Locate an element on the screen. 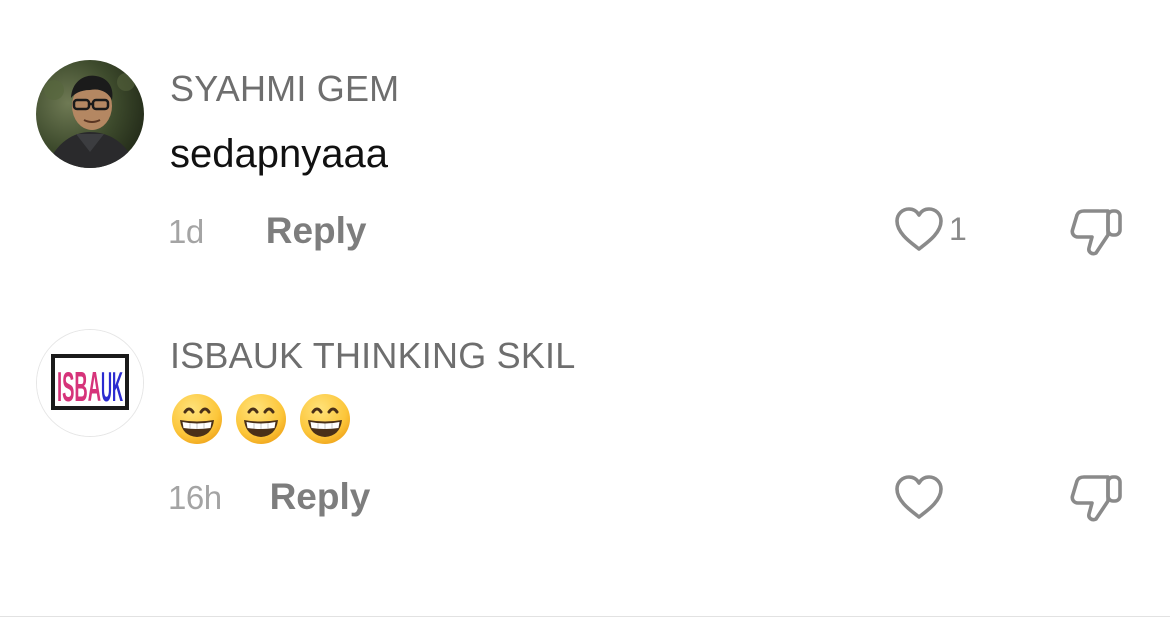 This screenshot has width=1170, height=620. like-button: 1 is located at coordinates (930, 229).